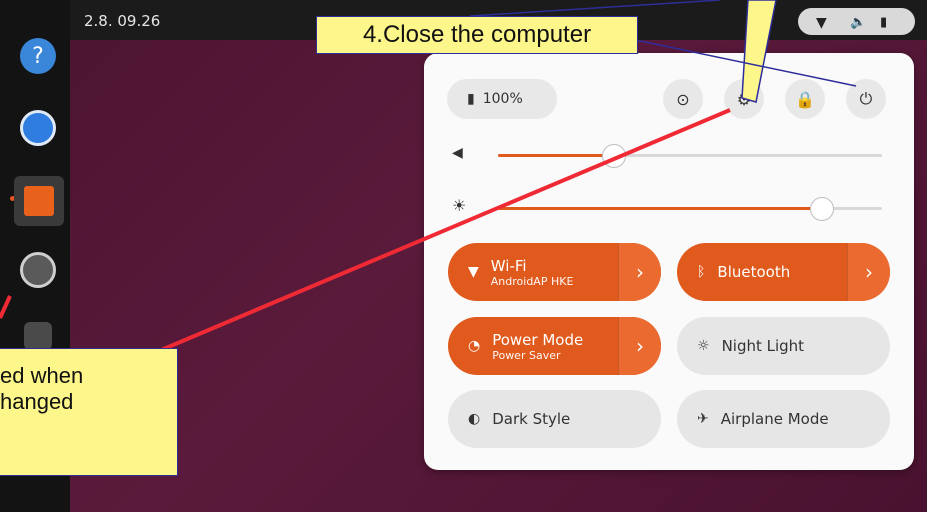 Image resolution: width=927 pixels, height=512 pixels. What do you see at coordinates (858, 22) in the screenshot?
I see `volume-icon: 🔈` at bounding box center [858, 22].